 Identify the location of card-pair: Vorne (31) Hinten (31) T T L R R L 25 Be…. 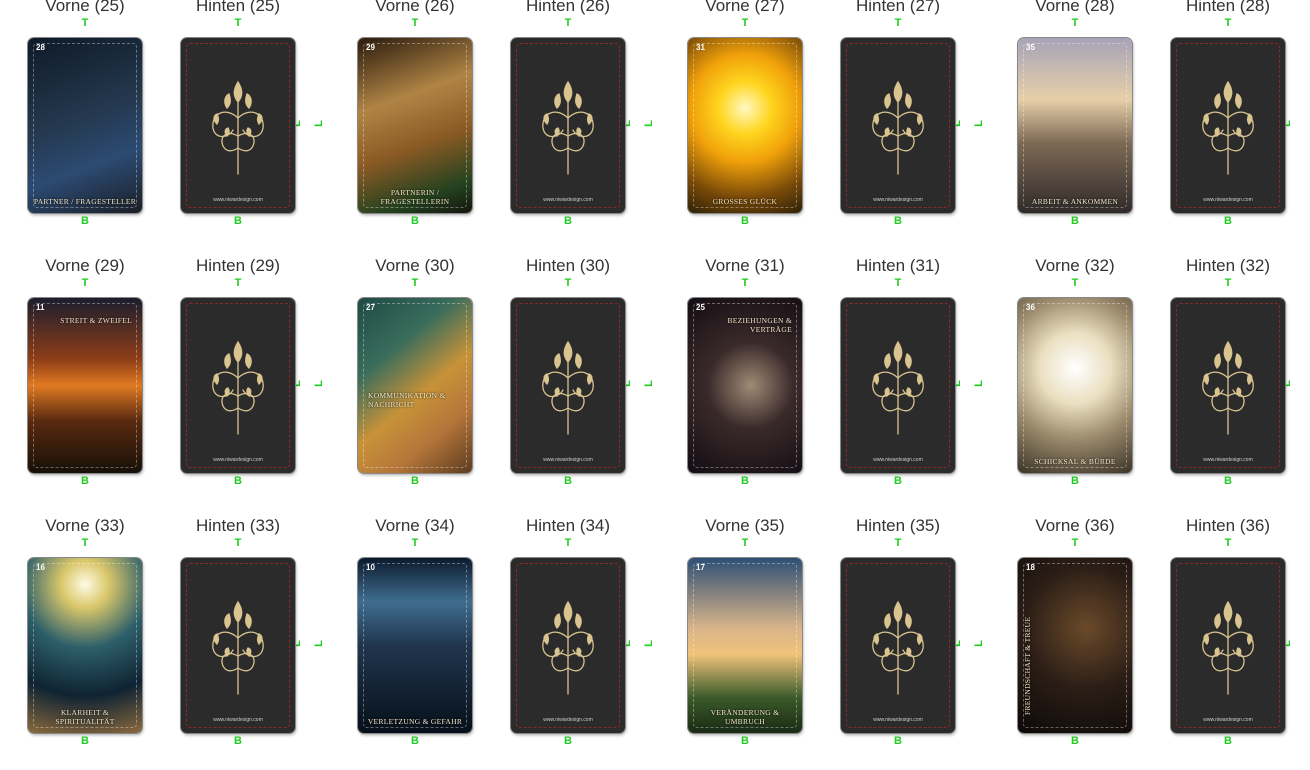
(816, 383).